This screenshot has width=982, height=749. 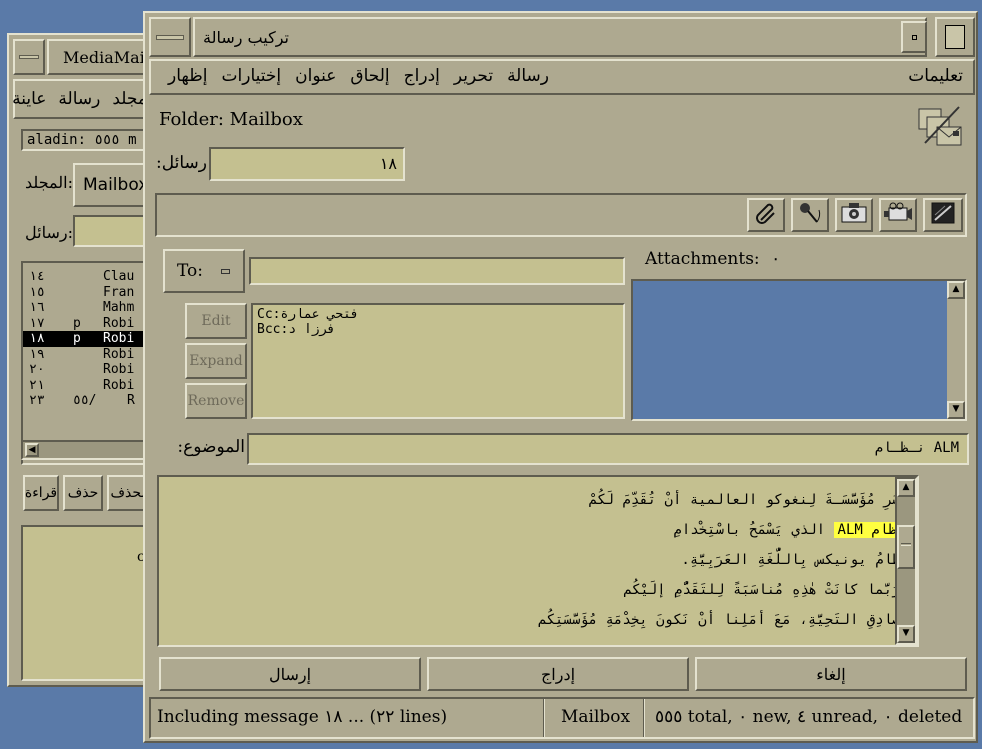 I want to click on expand-label: Expand, so click(x=216, y=361).